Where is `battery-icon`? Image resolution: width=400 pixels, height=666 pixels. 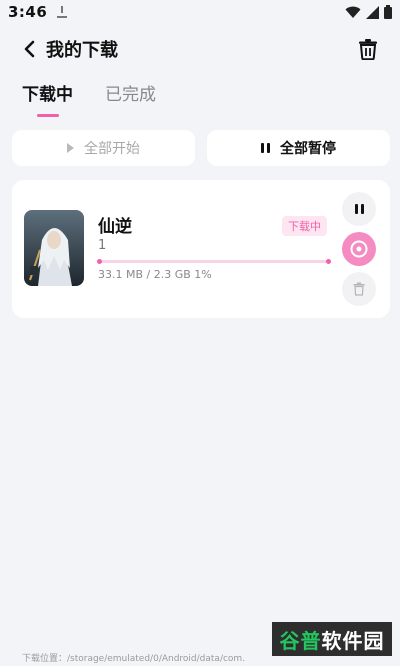
battery-icon is located at coordinates (388, 12).